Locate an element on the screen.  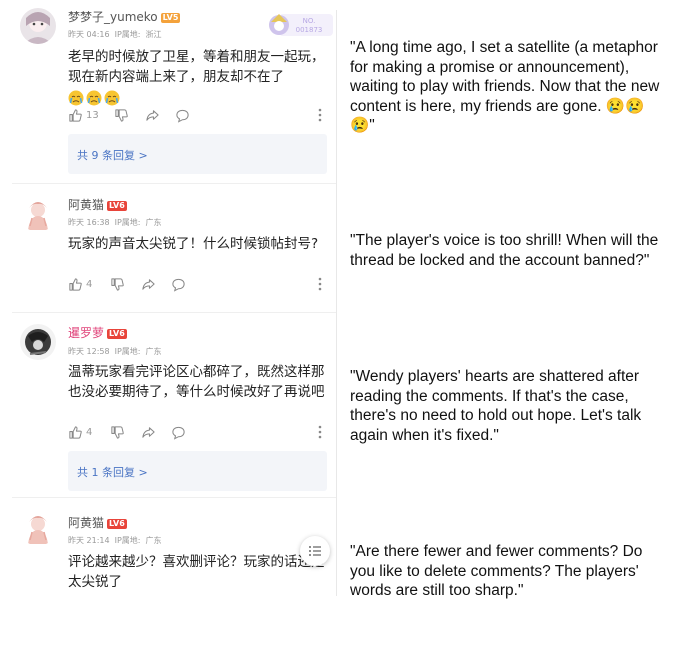
comment-meta: 昨天 04:16 IP属地: 浙江 is located at coordinates (117, 34).